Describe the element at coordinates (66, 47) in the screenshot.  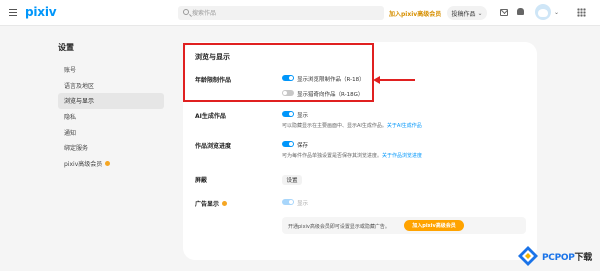
I see `settings-title: 设置` at that location.